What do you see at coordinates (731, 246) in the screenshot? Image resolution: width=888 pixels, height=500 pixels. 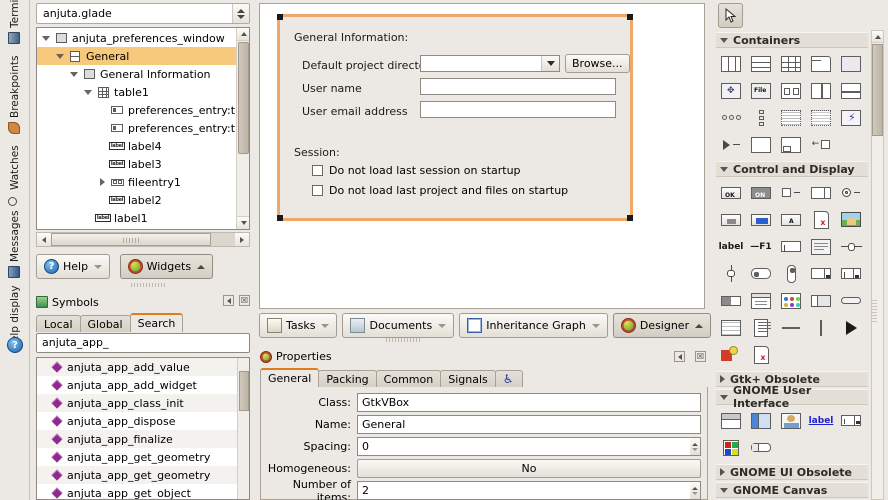 I see `label-icon: label` at bounding box center [731, 246].